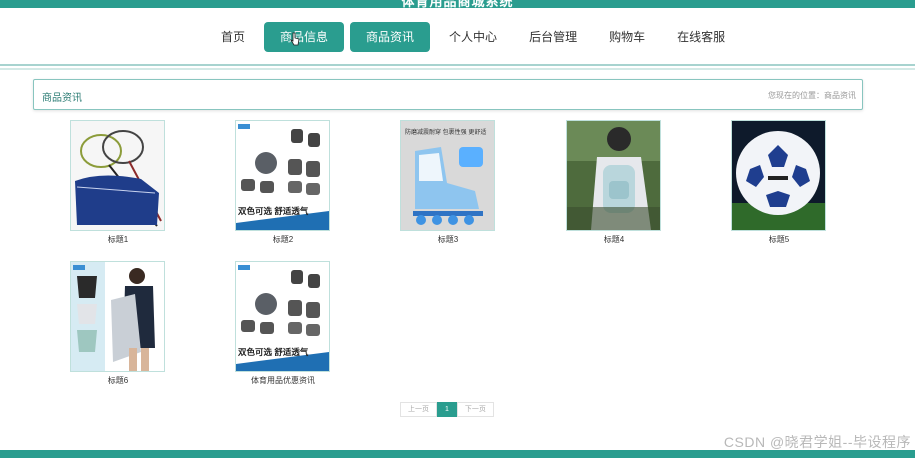 Image resolution: width=915 pixels, height=458 pixels. I want to click on pointer-cursor-icon, so click(295, 39).